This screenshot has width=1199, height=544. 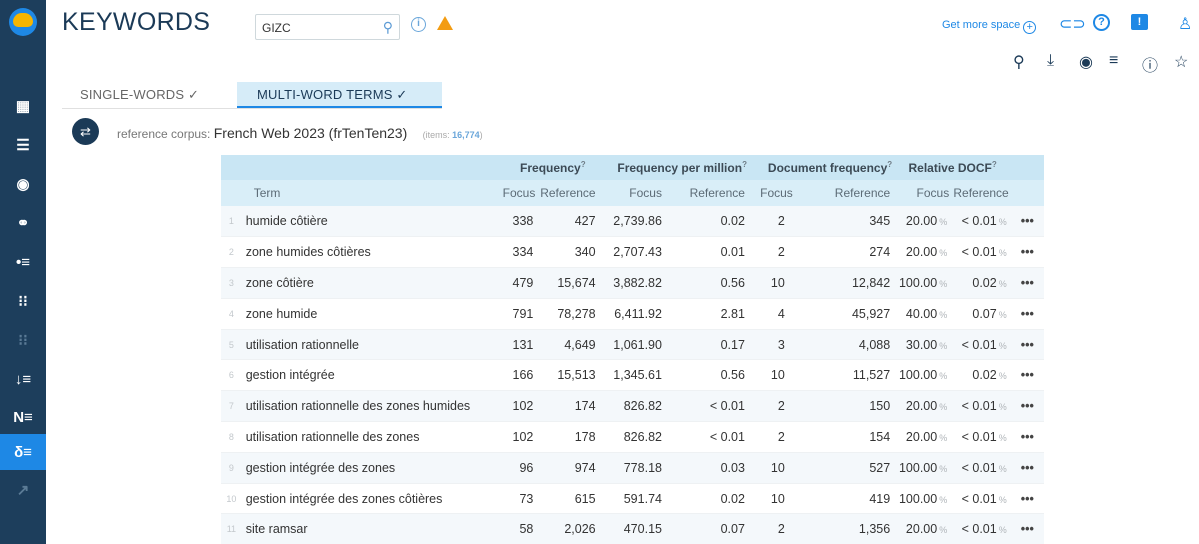 I want to click on help-icon: ?, so click(x=1101, y=22).